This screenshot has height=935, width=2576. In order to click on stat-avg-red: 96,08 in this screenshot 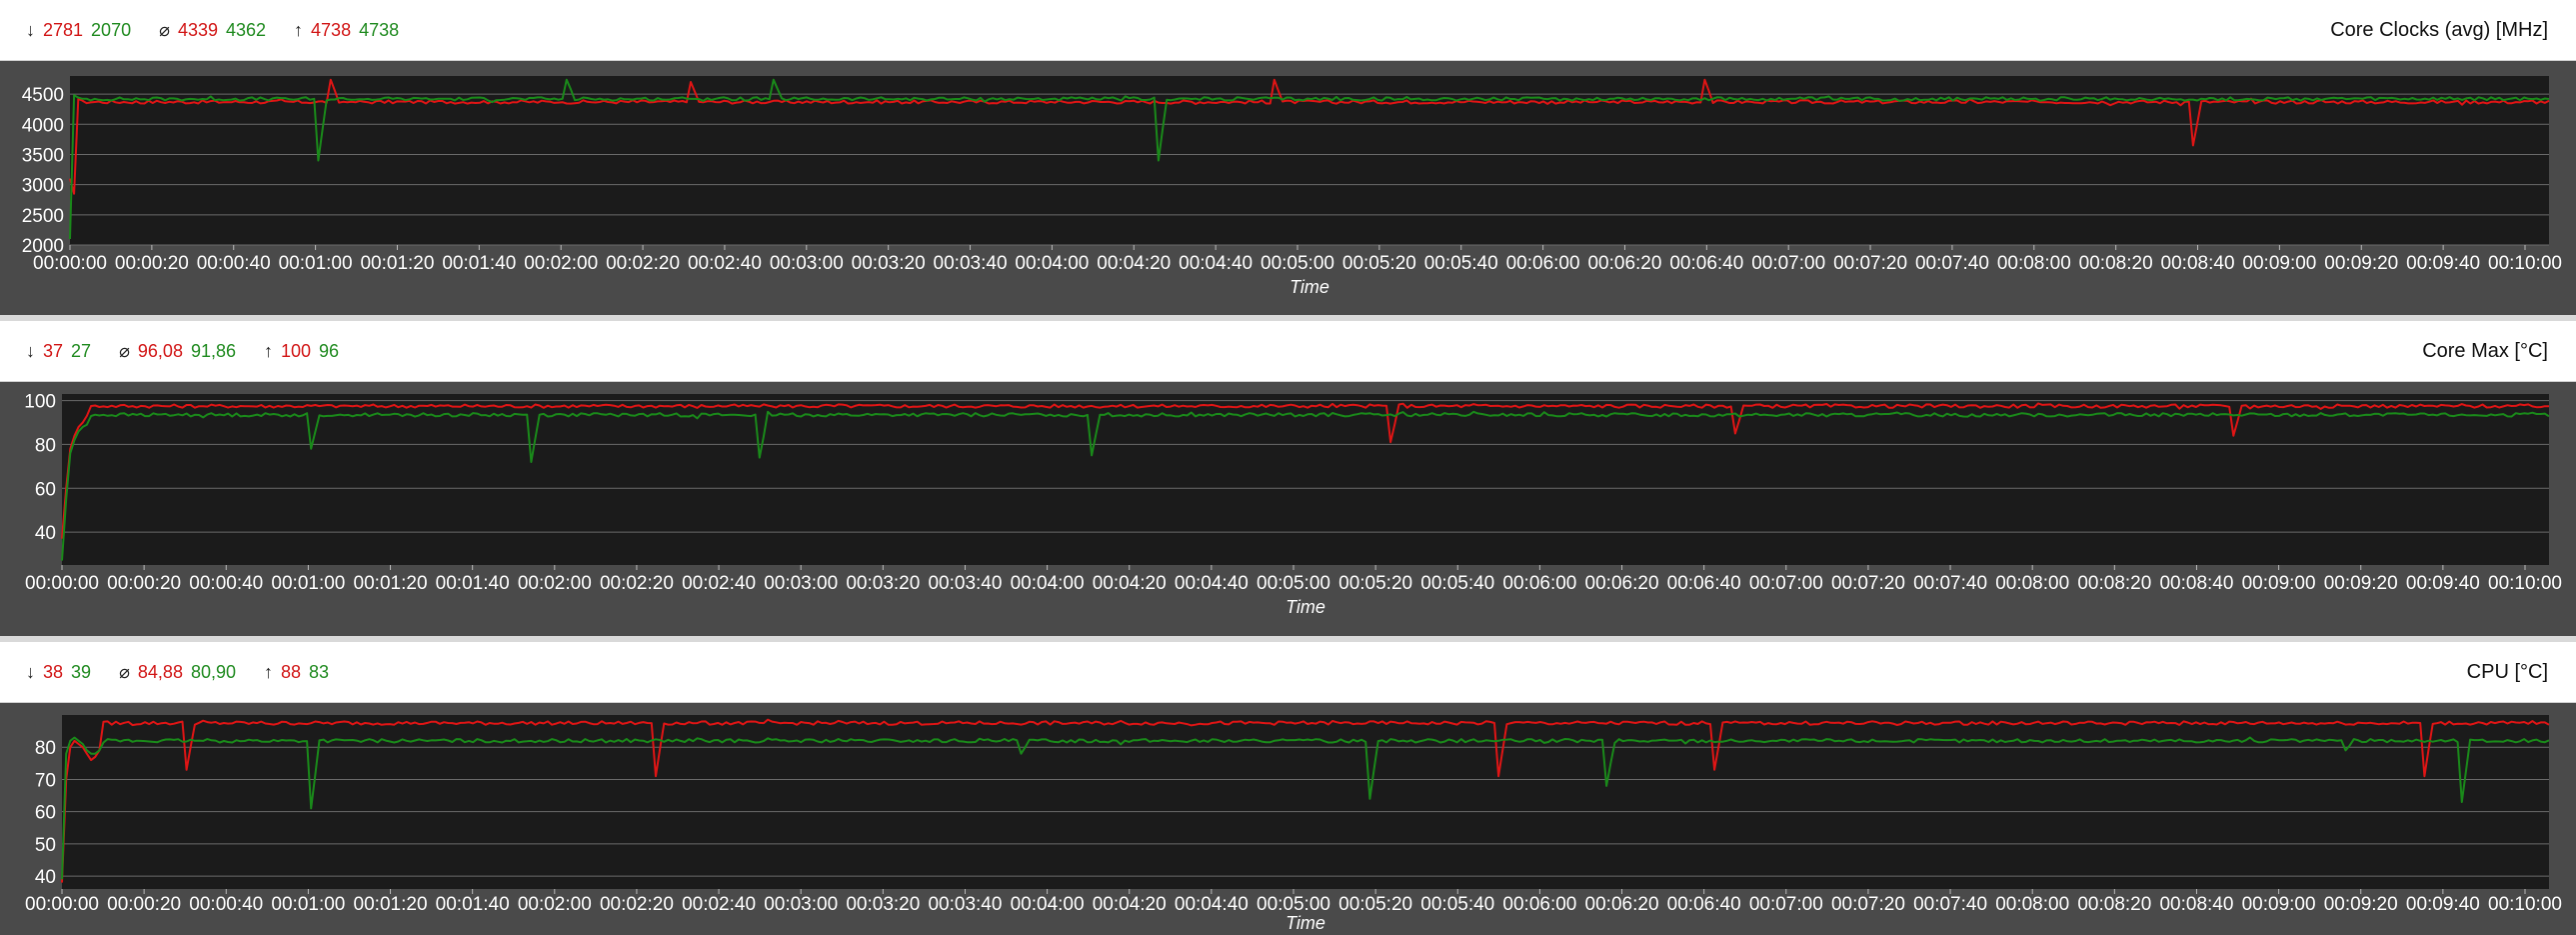, I will do `click(160, 350)`.